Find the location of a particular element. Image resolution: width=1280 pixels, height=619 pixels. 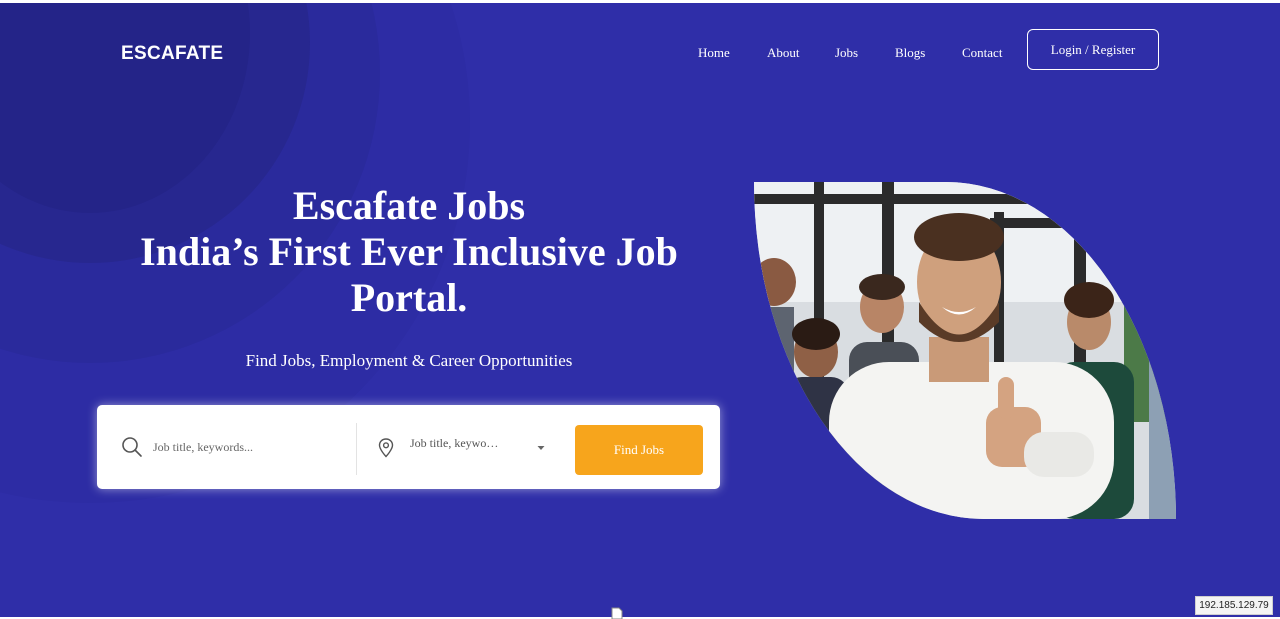

job-search-bar: Job title, keywo… Find Jobs is located at coordinates (408, 447).